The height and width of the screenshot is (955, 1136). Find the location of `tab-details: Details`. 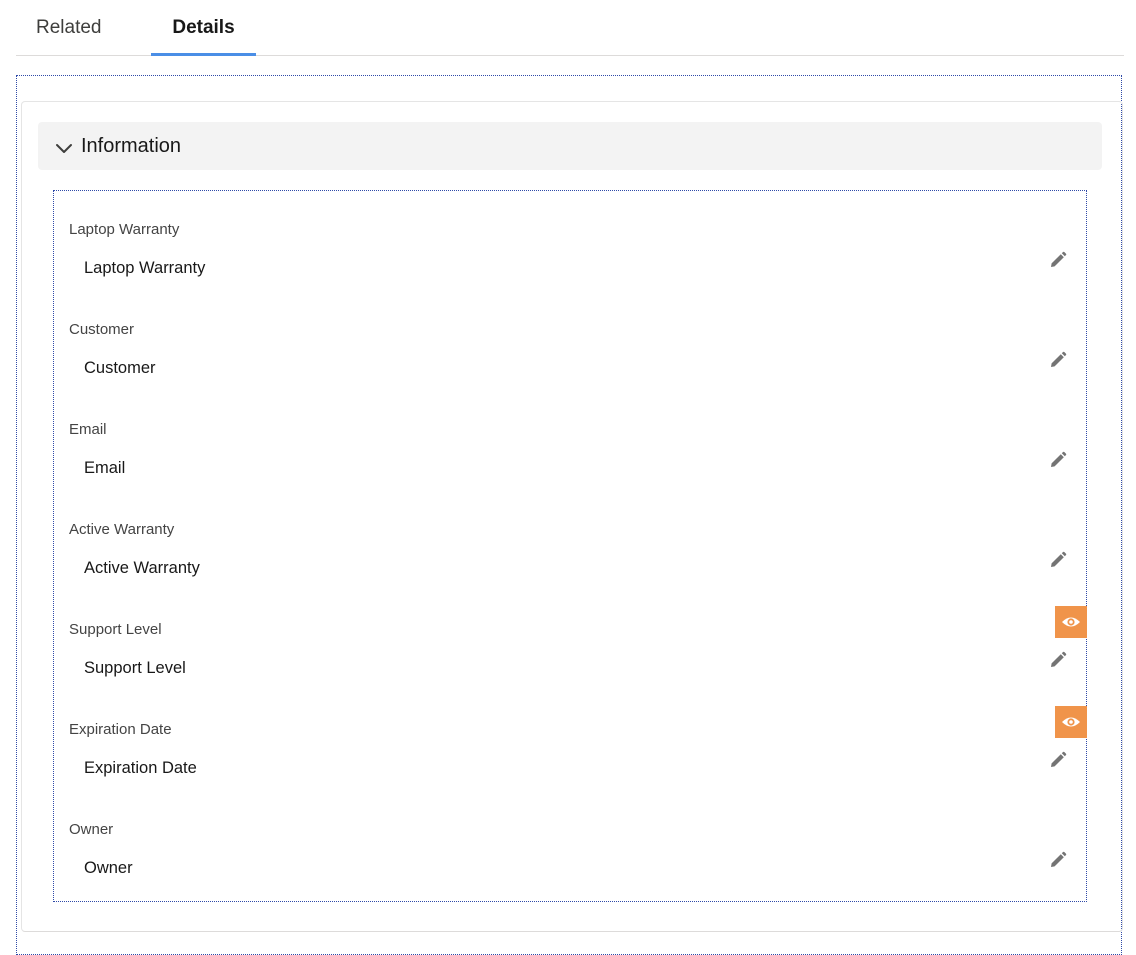

tab-details: Details is located at coordinates (203, 28).